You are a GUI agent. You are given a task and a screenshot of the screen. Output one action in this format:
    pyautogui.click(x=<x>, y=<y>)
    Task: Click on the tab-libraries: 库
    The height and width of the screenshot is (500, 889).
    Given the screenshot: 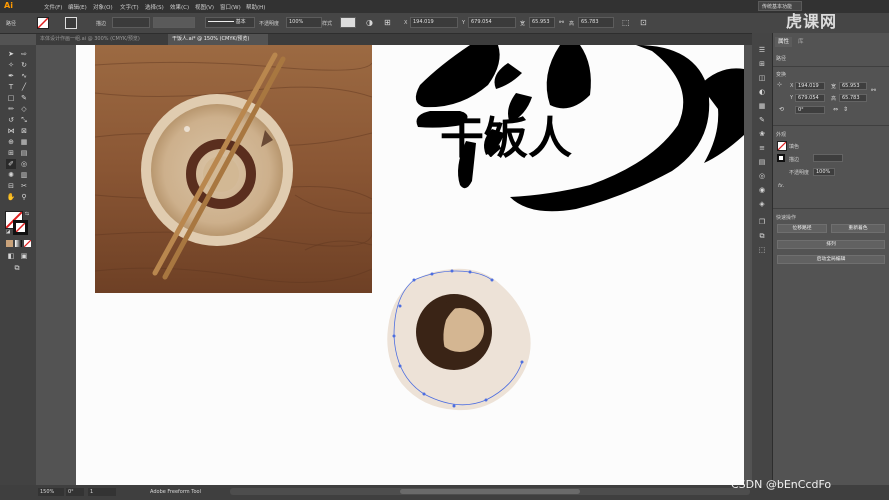 What is the action you would take?
    pyautogui.click(x=801, y=42)
    